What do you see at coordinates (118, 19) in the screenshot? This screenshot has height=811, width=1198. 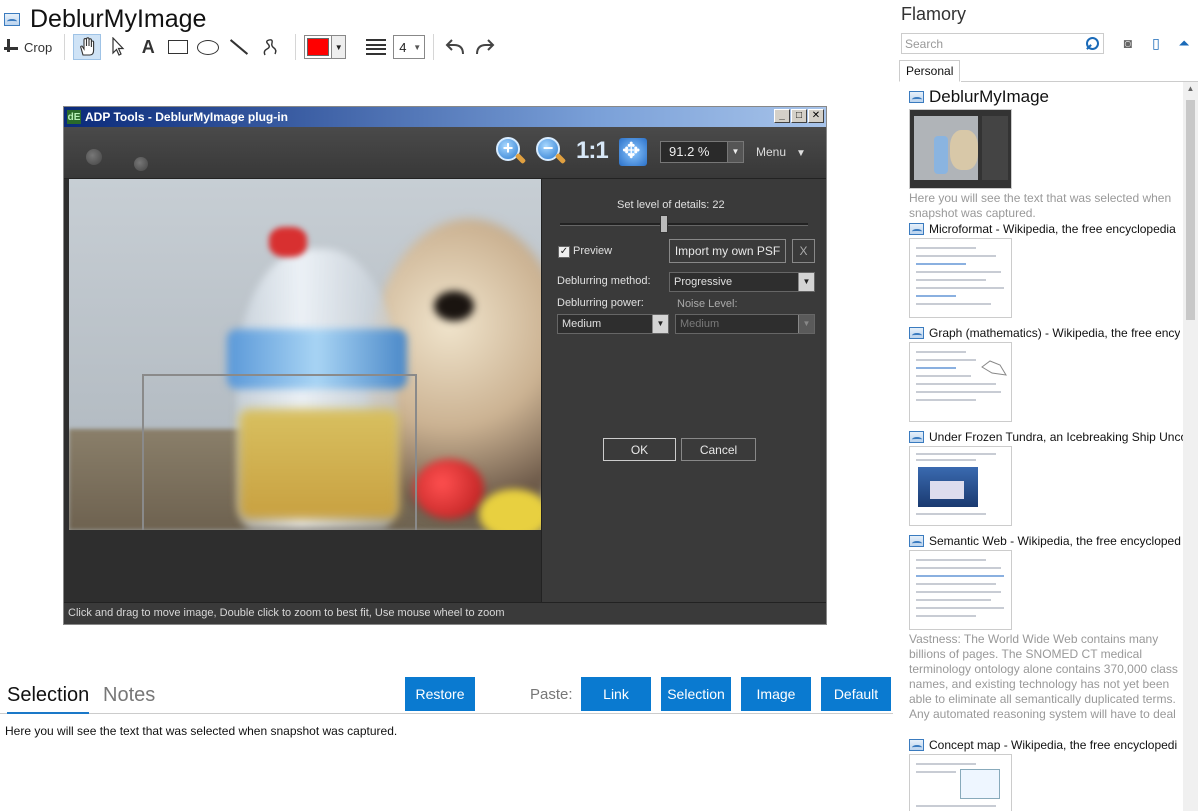 I see `snapshot-title: DeblurMyImage` at bounding box center [118, 19].